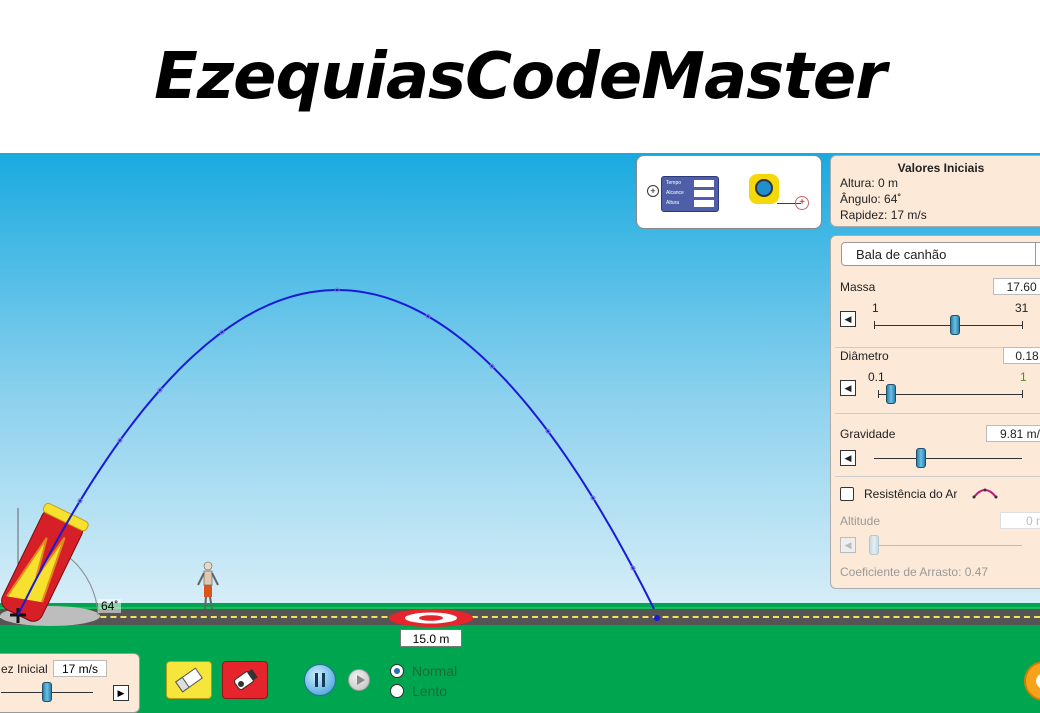  I want to click on readout-tool: Tempo Alcance Altura, so click(690, 194).